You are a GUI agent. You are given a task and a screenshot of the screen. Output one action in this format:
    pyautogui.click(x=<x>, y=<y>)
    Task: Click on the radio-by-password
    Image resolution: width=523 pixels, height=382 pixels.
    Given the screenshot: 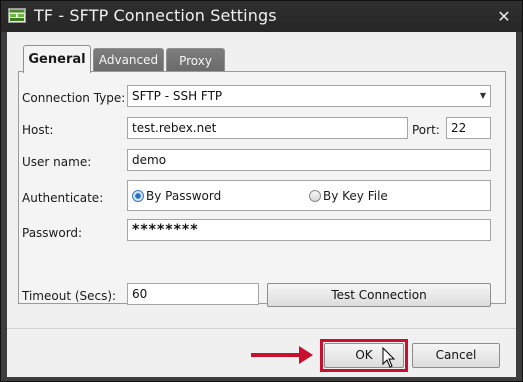 What is the action you would take?
    pyautogui.click(x=138, y=196)
    